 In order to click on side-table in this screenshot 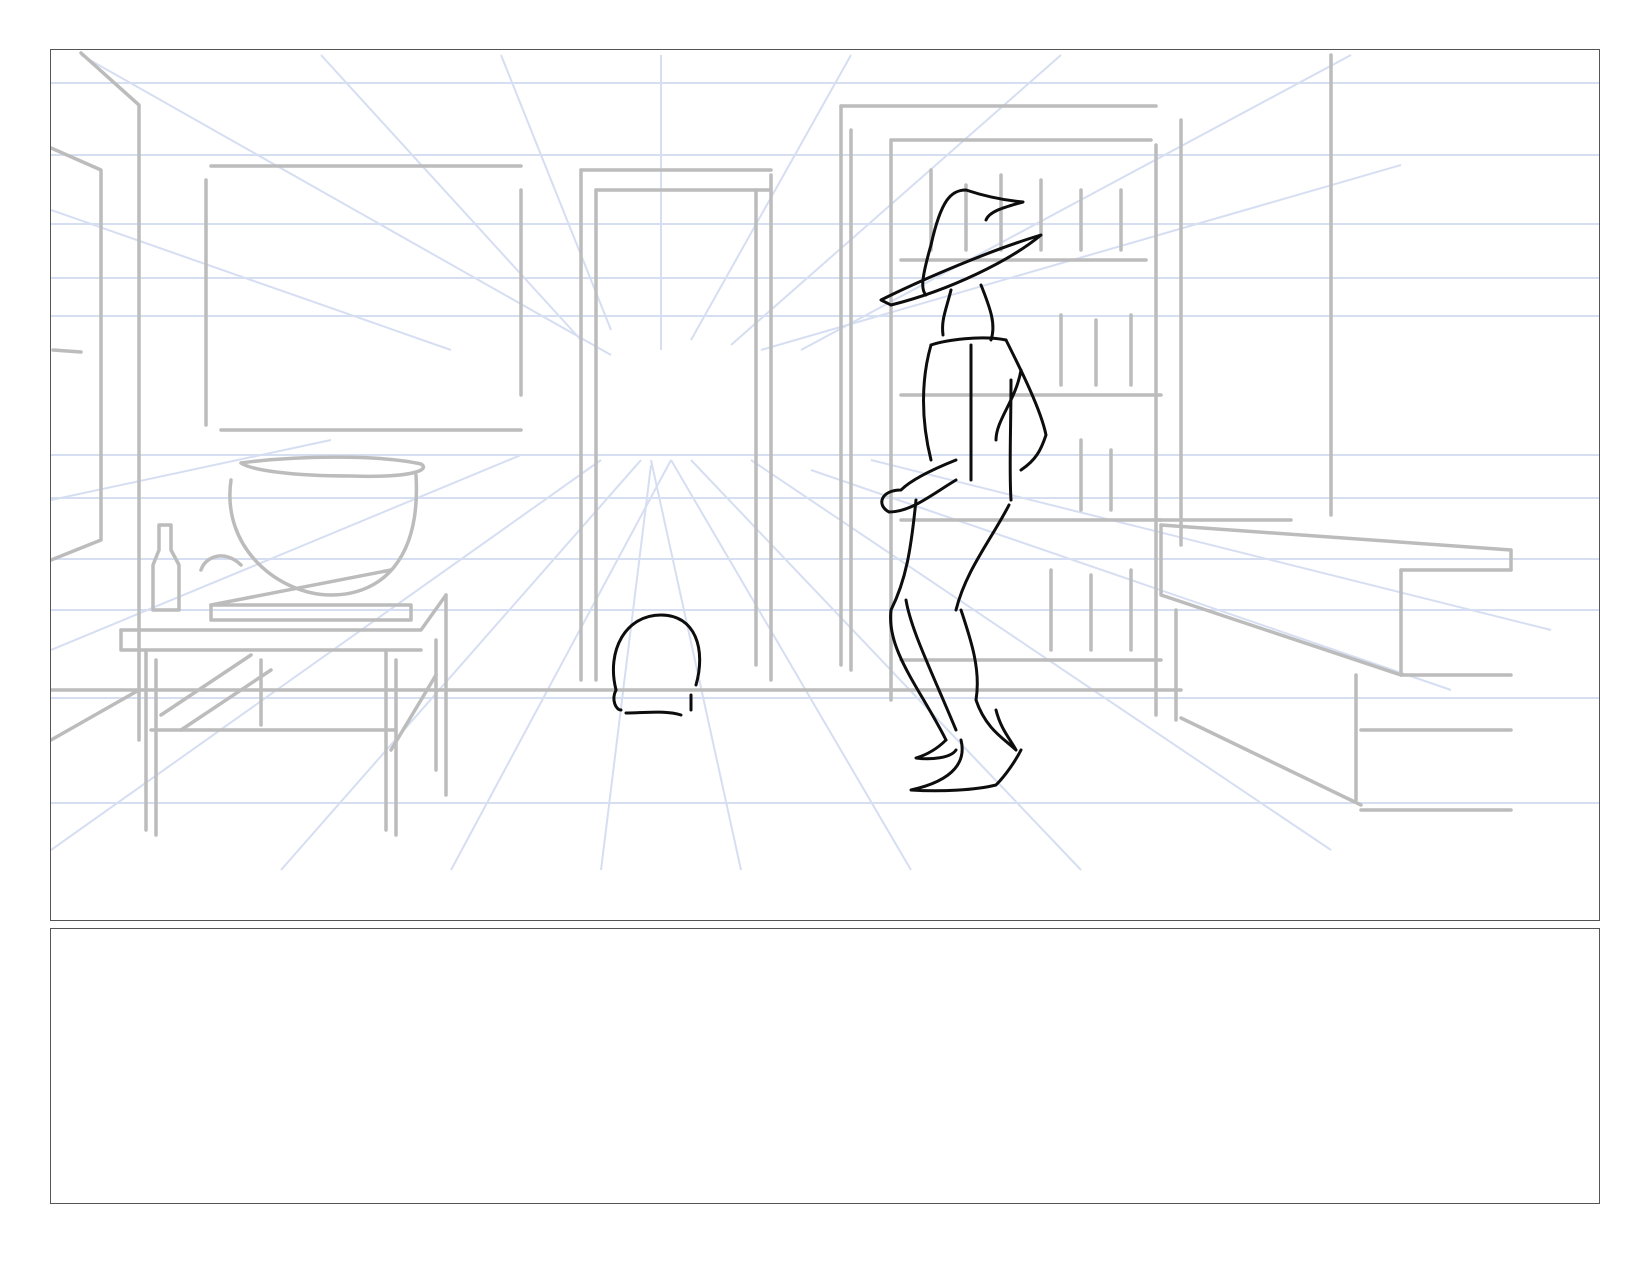, I will do `click(283, 715)`.